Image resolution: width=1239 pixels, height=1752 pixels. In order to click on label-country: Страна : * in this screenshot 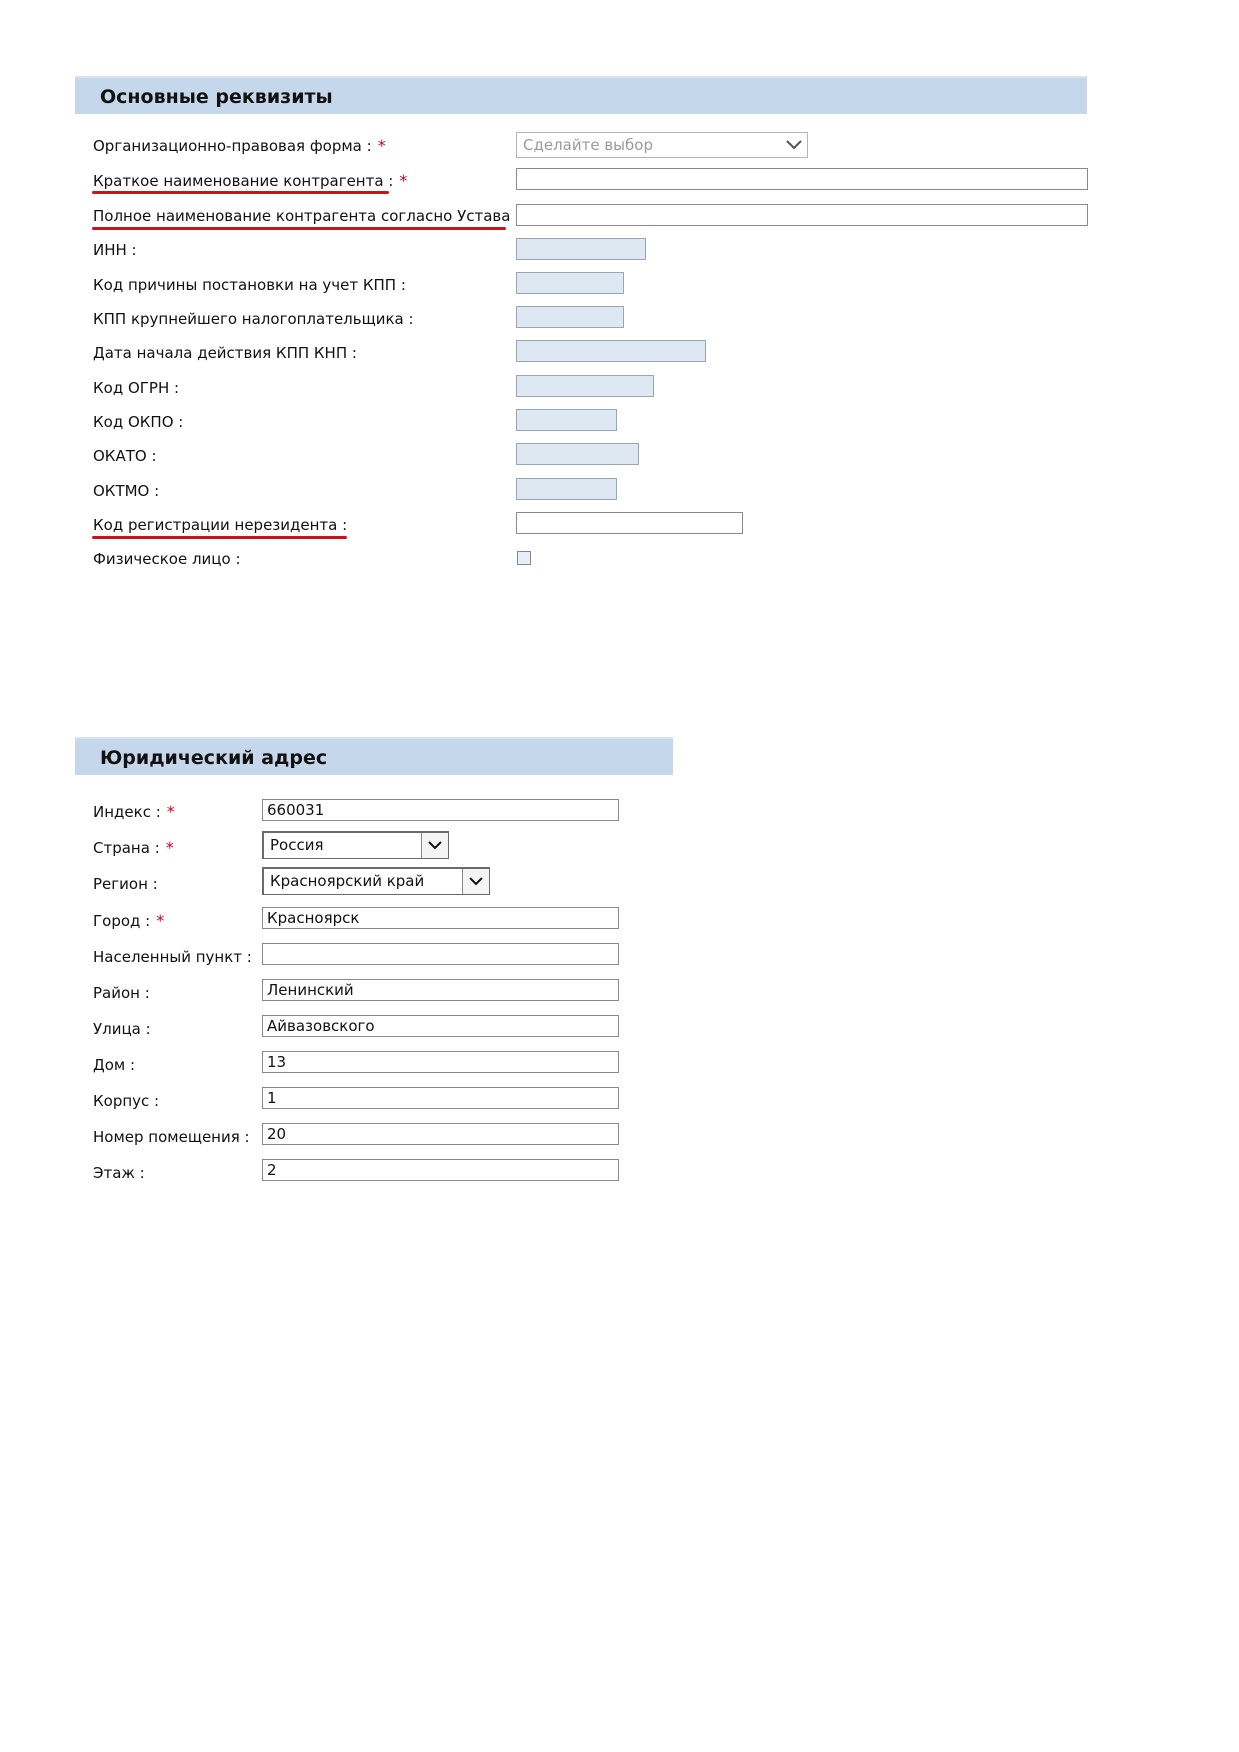, I will do `click(133, 847)`.